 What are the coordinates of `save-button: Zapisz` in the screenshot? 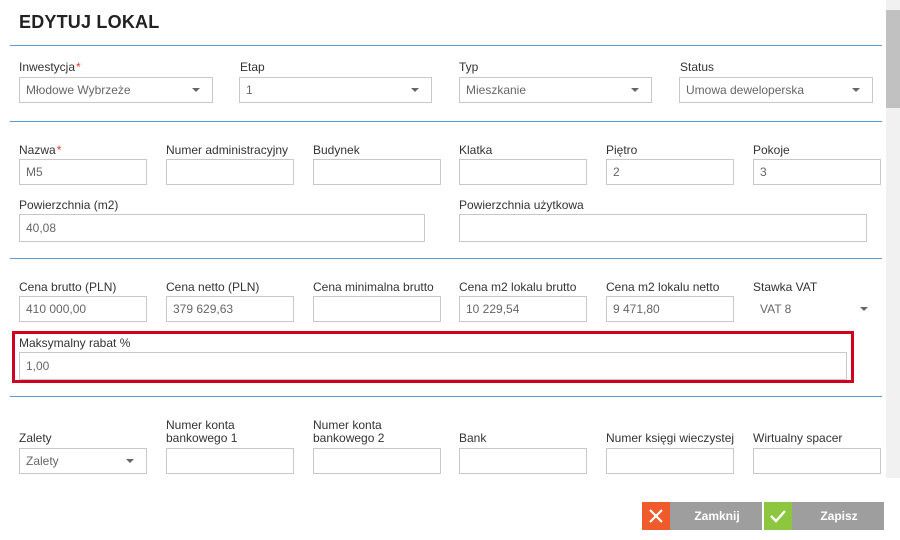 It's located at (824, 516).